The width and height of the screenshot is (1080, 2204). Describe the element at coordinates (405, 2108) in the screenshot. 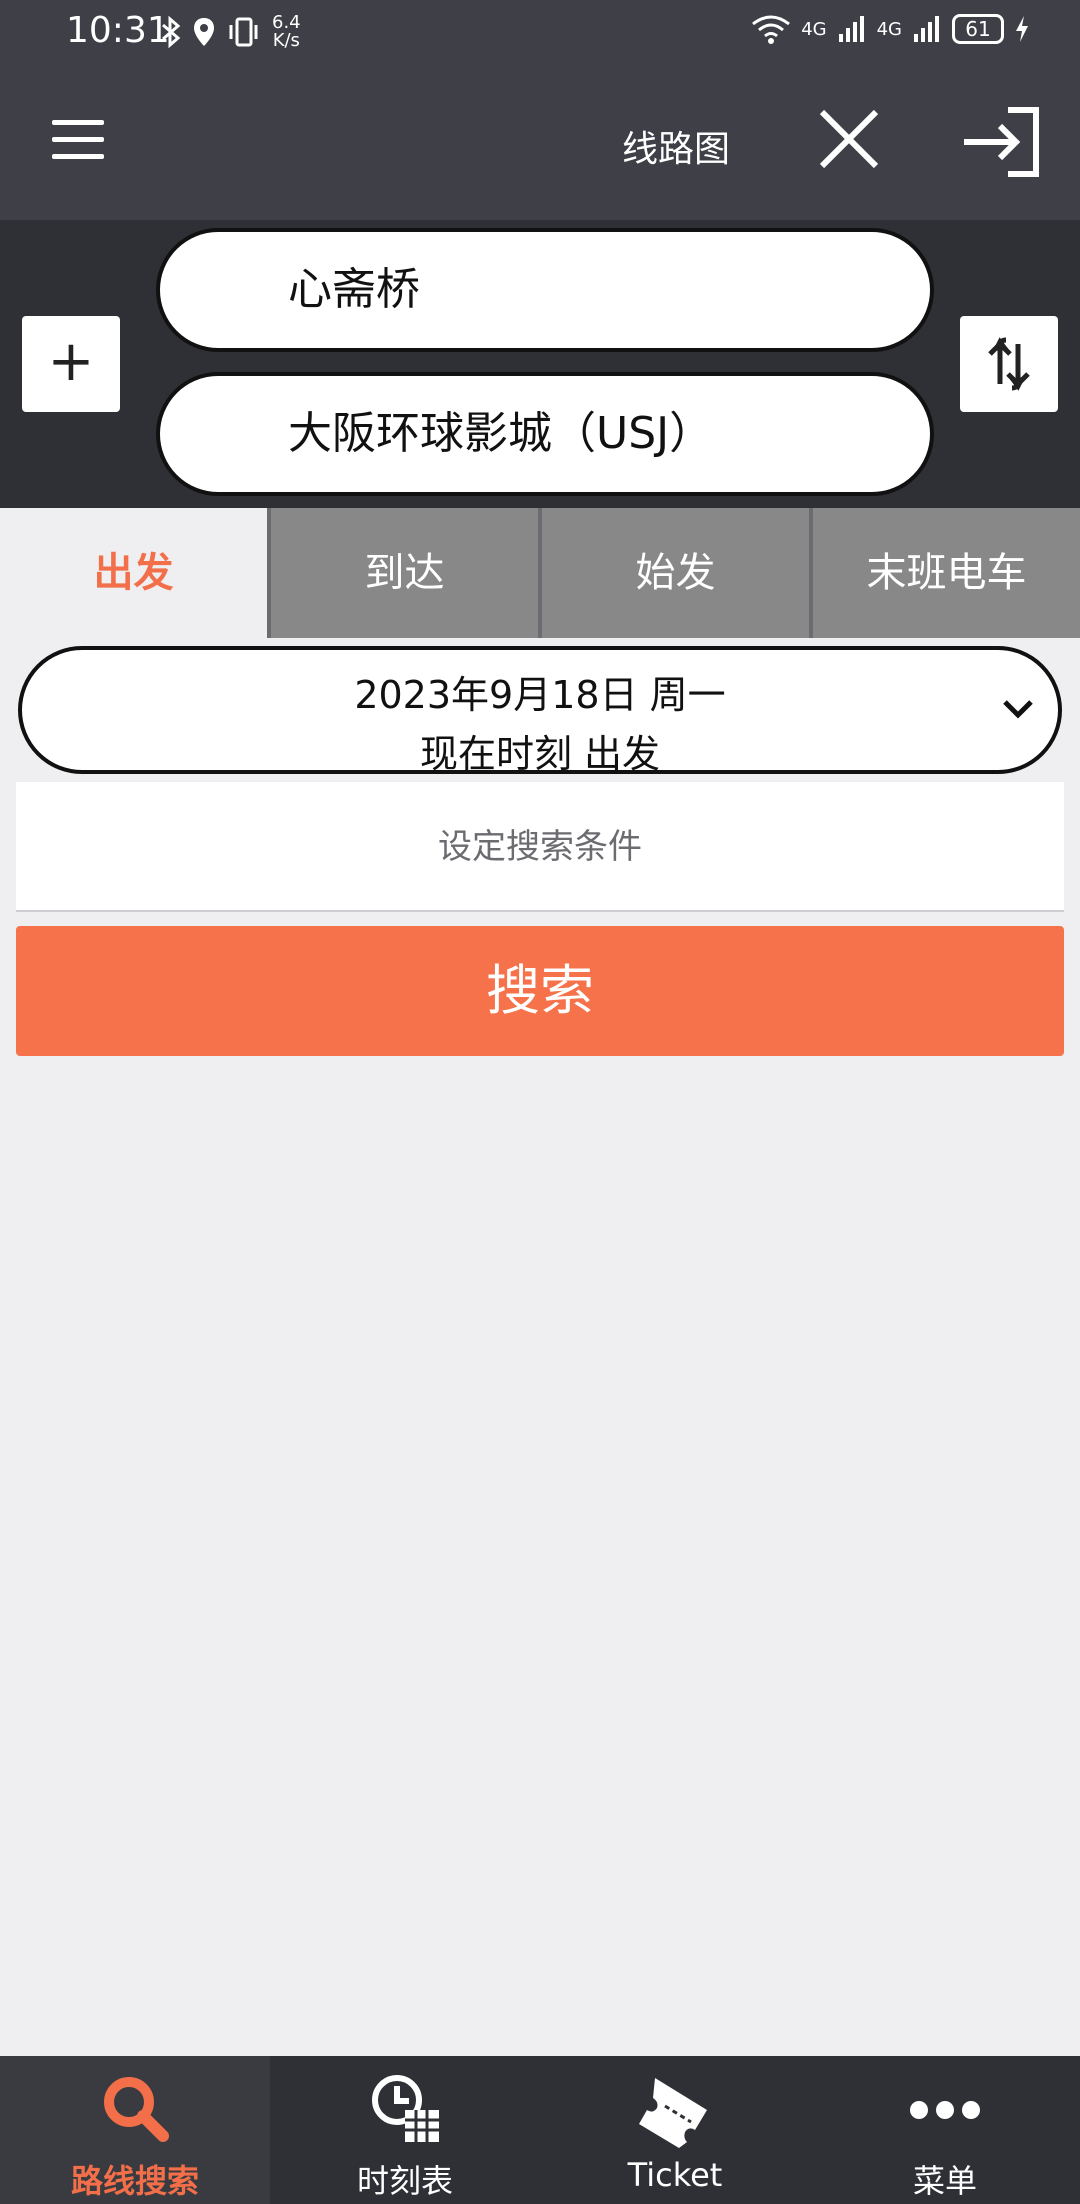

I see `timetable-icon` at that location.